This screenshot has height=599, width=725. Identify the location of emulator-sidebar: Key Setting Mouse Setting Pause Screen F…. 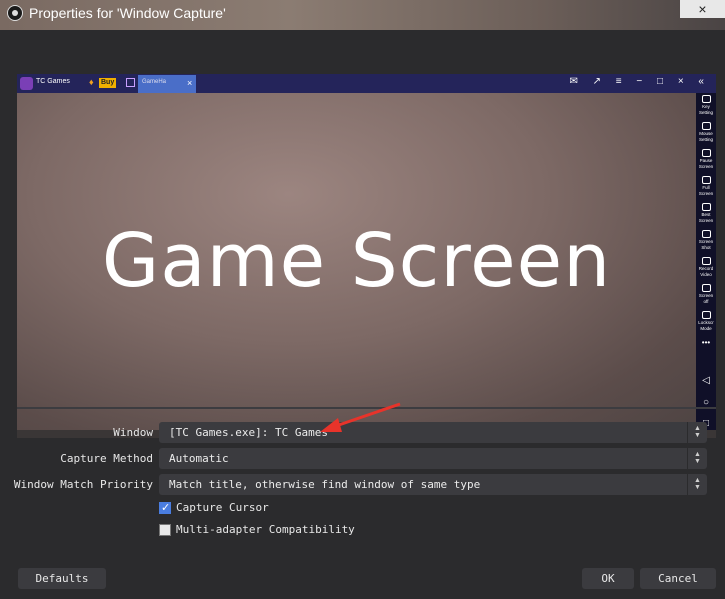
(706, 261).